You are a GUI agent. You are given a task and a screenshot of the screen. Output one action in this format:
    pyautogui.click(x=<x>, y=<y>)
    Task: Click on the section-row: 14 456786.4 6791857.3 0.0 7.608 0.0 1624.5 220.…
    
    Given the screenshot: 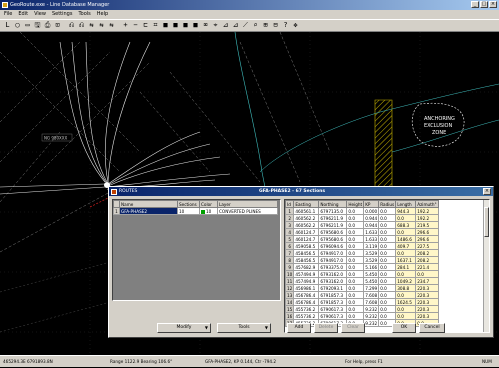 What is the action you would take?
    pyautogui.click(x=362, y=302)
    